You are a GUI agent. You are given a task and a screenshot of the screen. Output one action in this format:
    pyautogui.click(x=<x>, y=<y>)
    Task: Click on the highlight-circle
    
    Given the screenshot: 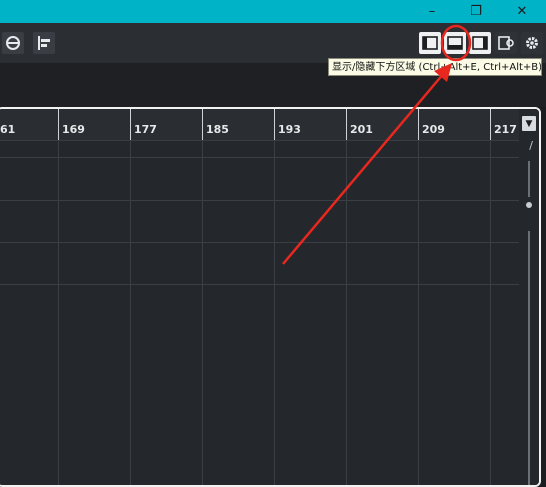 What is the action you would take?
    pyautogui.click(x=456, y=43)
    